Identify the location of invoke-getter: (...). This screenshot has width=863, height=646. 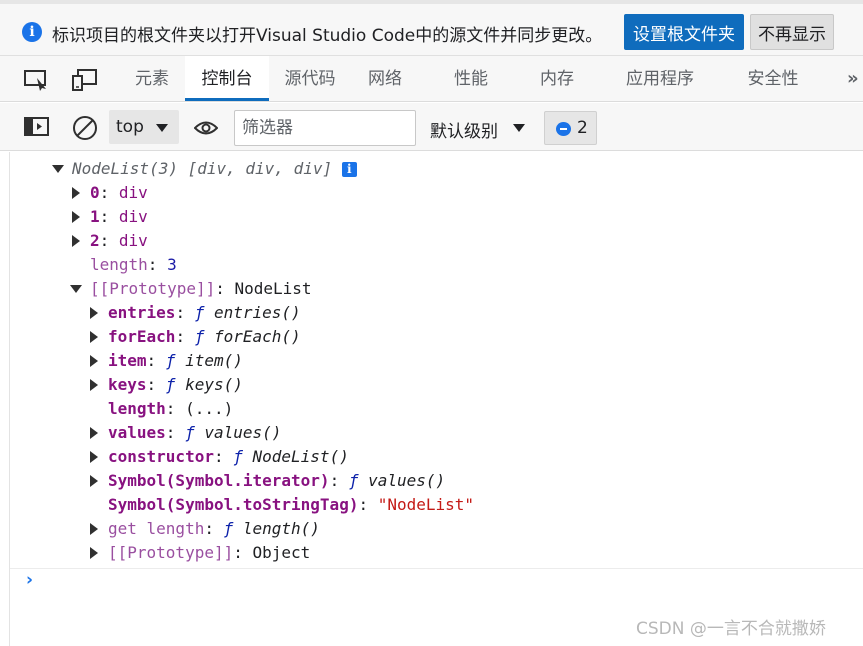
(209, 408).